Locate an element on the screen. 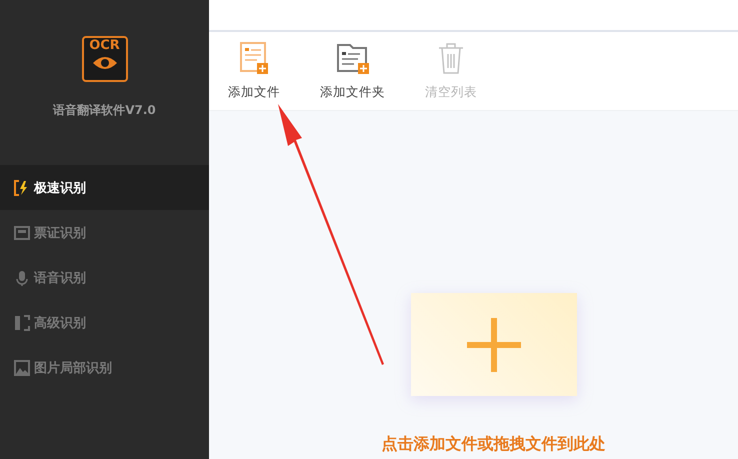 The width and height of the screenshot is (738, 459). sidebar-item: 票证识别 is located at coordinates (104, 232).